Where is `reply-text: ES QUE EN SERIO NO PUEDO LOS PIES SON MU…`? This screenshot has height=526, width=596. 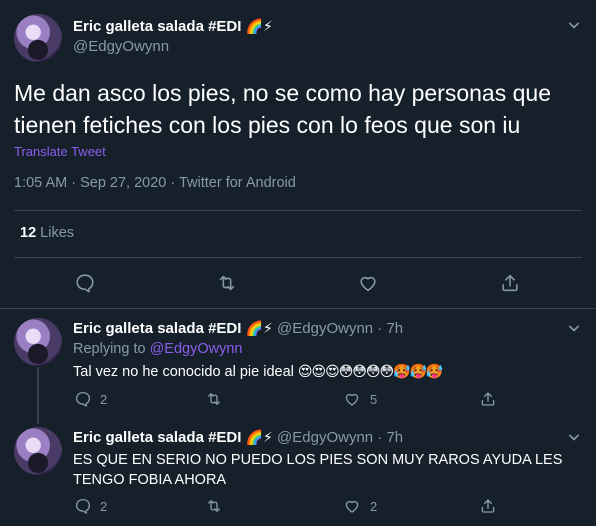 reply-text: ES QUE EN SERIO NO PUEDO LOS PIES SON MU… is located at coordinates (318, 470).